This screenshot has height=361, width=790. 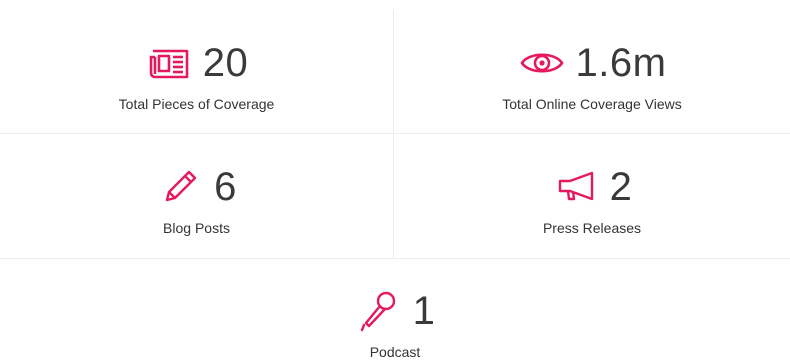 I want to click on stat-total-views: 1.6m Total Online Coverage Views, so click(x=592, y=75).